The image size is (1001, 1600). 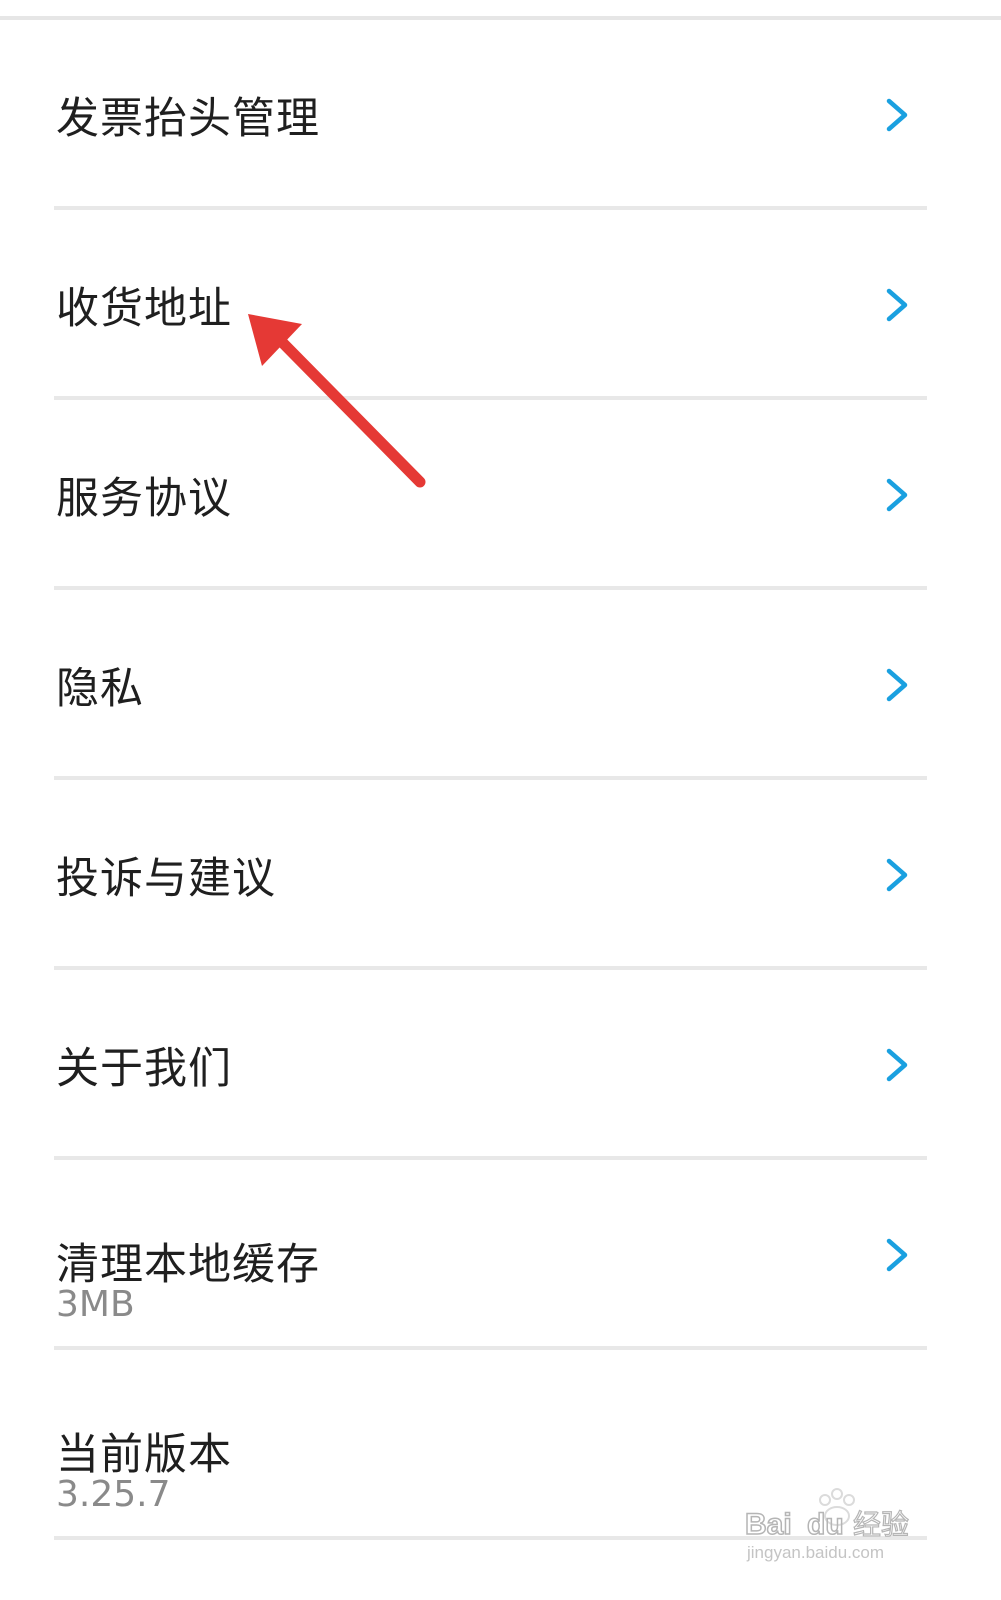 I want to click on settings-item-label: 隐私, so click(x=100, y=689).